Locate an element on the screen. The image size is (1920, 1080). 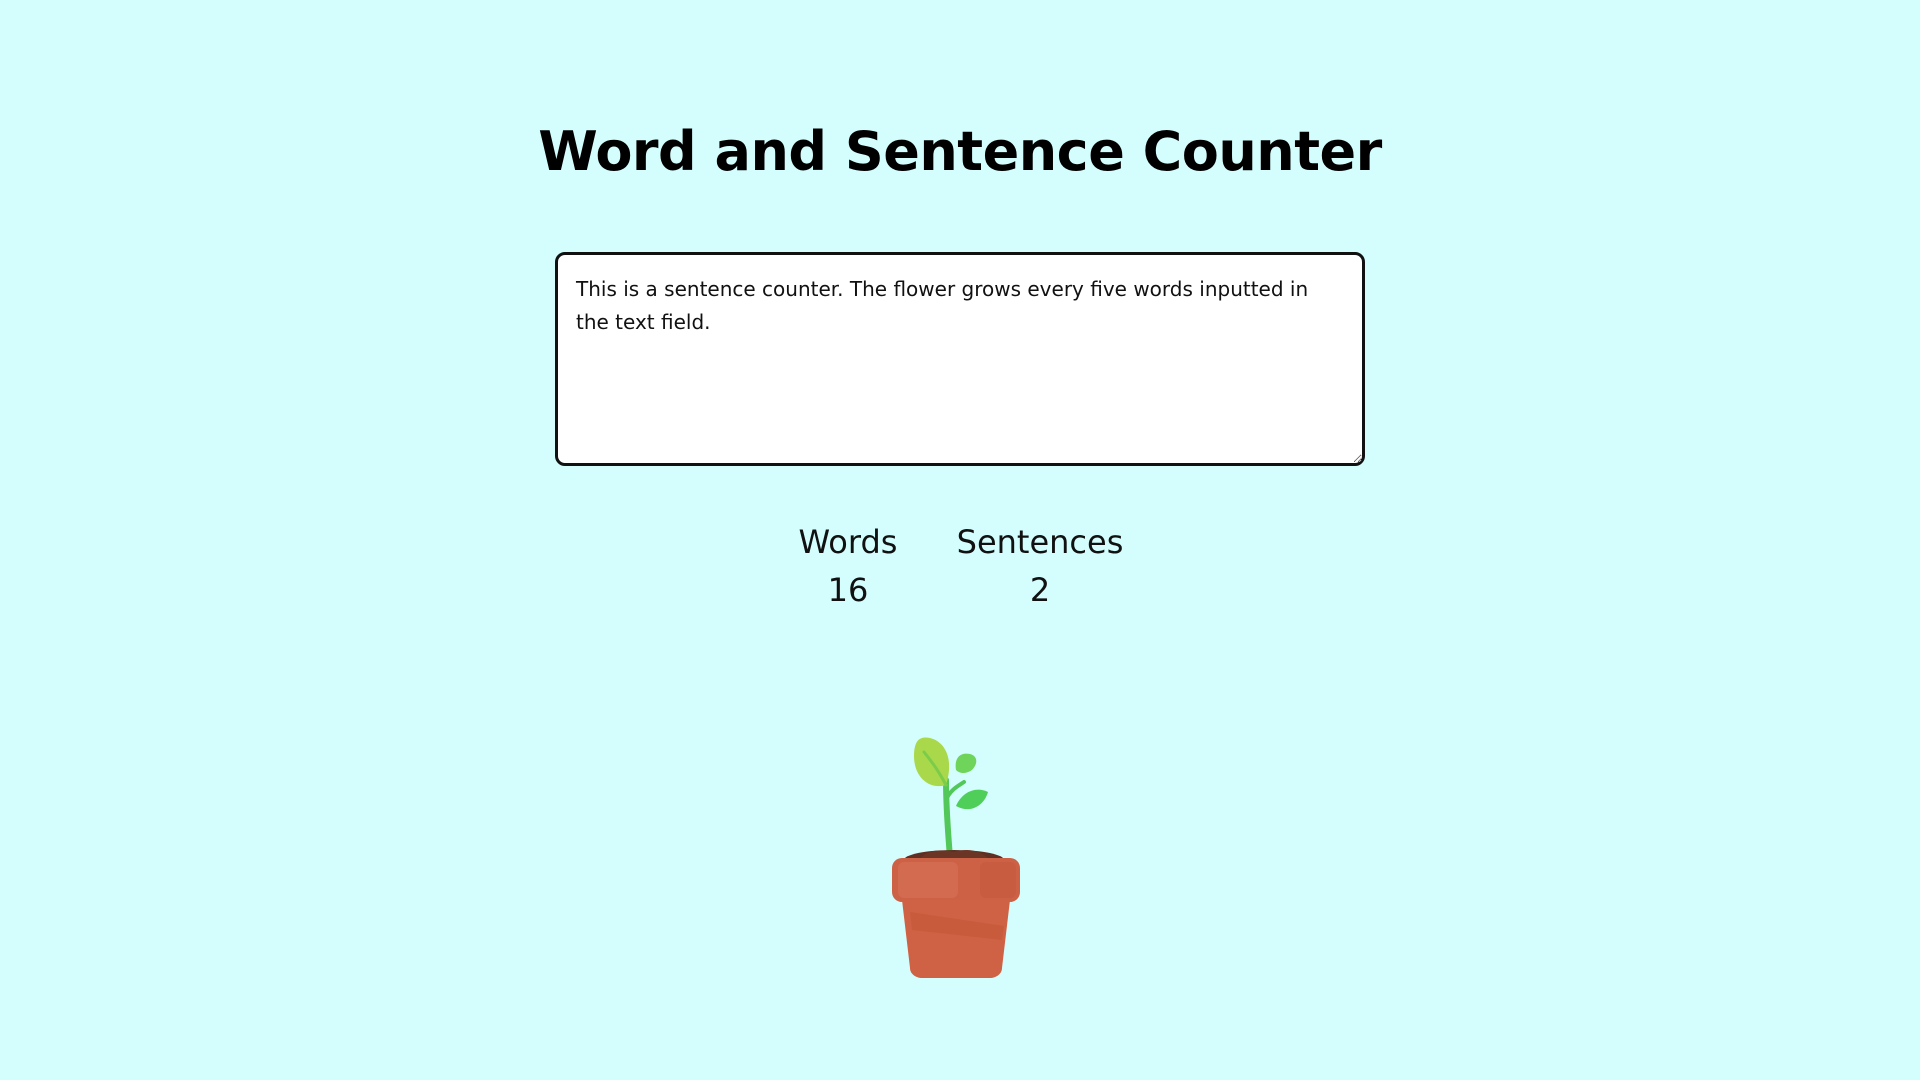
page-title: Word and Sentence Counter is located at coordinates (960, 151).